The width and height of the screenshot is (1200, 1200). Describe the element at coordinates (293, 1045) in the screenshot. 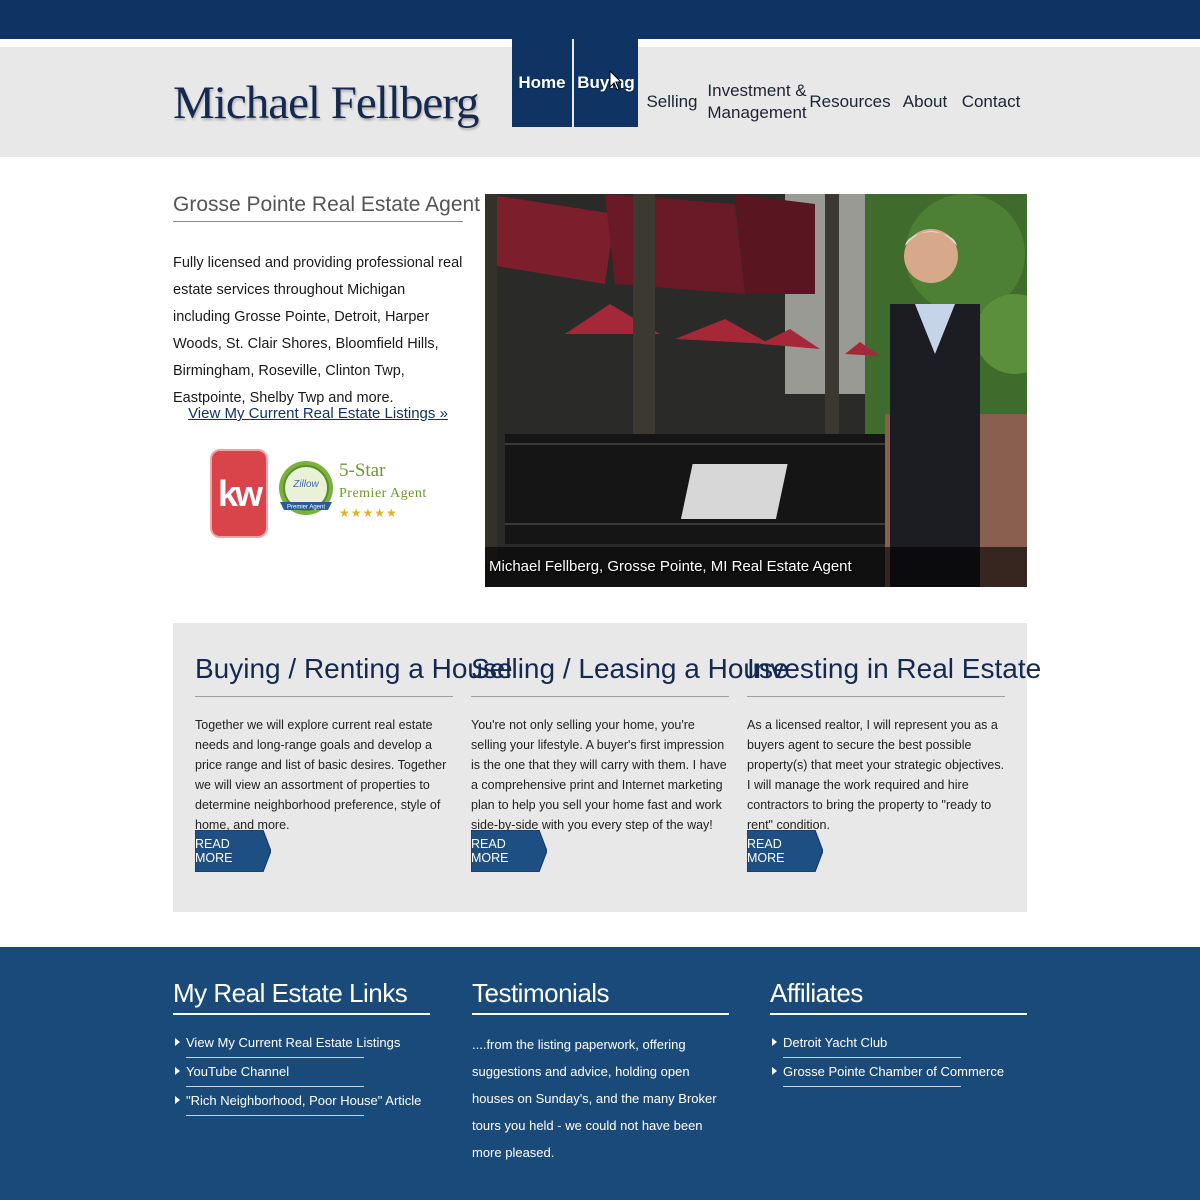

I see `footer-link-listings: View My Current Real Estate Listings` at that location.